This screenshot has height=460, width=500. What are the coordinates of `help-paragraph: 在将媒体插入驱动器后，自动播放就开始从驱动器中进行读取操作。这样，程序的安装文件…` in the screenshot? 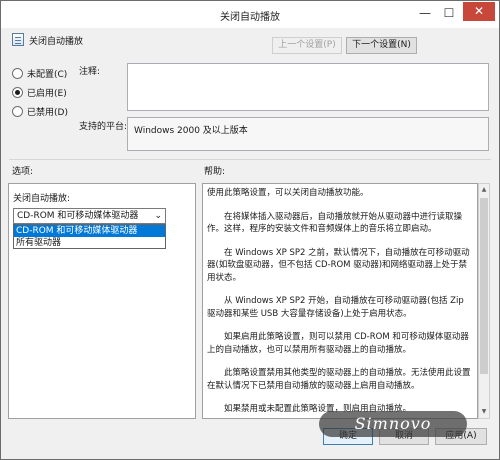 It's located at (335, 223).